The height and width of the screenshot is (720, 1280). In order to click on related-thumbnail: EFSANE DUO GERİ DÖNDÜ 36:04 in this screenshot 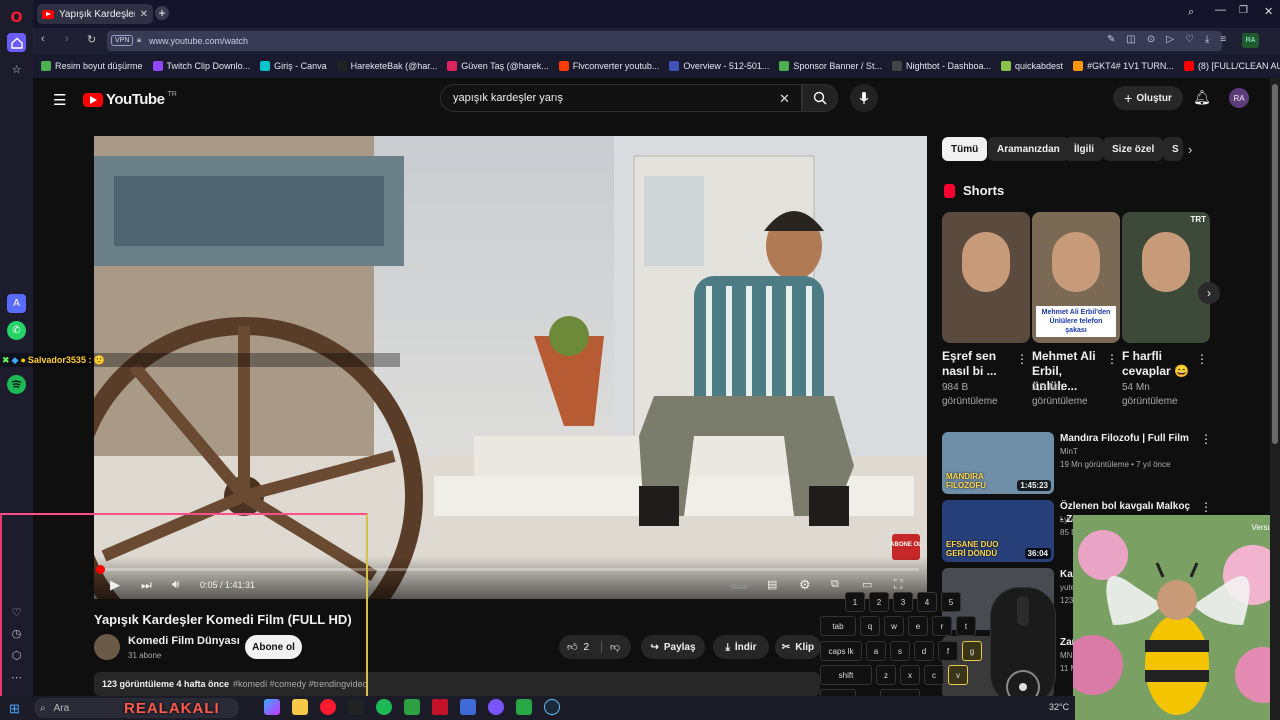, I will do `click(998, 531)`.